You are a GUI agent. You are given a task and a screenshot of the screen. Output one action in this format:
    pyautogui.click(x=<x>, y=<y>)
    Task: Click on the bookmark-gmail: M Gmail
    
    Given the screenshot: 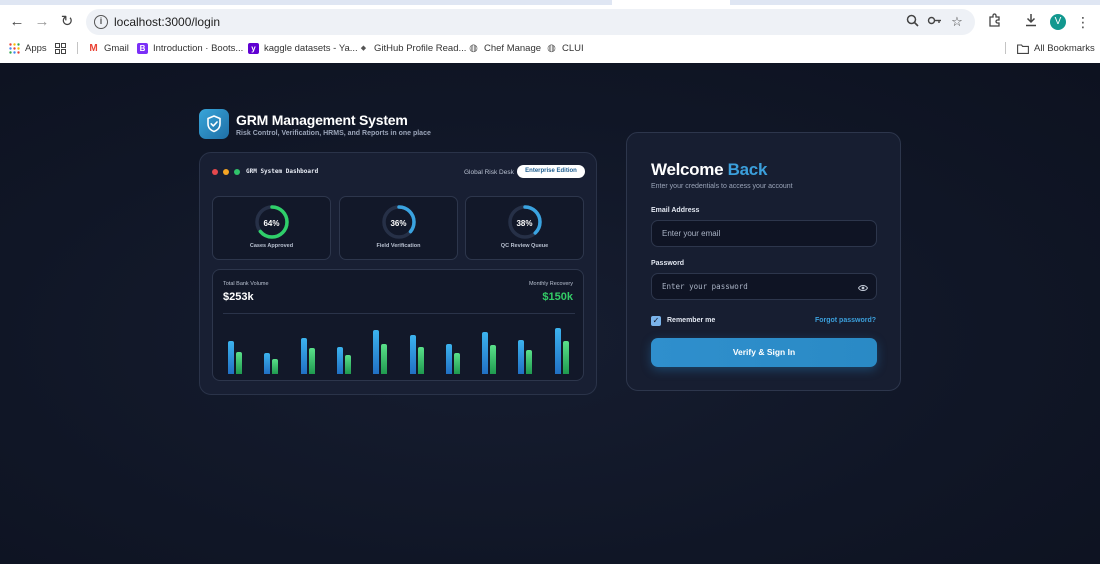 What is the action you would take?
    pyautogui.click(x=108, y=48)
    